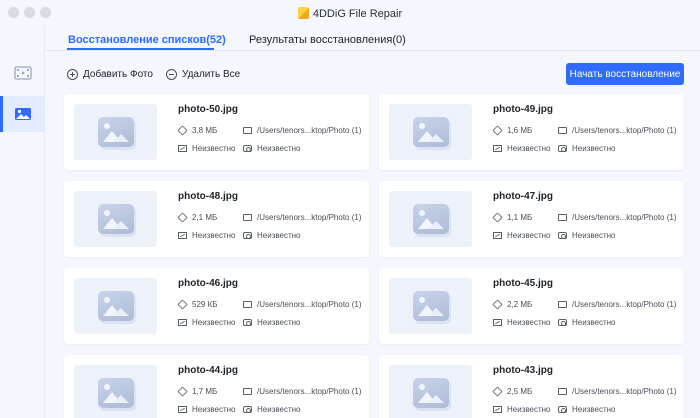  I want to click on file-name: photo-49.jpg, so click(523, 109).